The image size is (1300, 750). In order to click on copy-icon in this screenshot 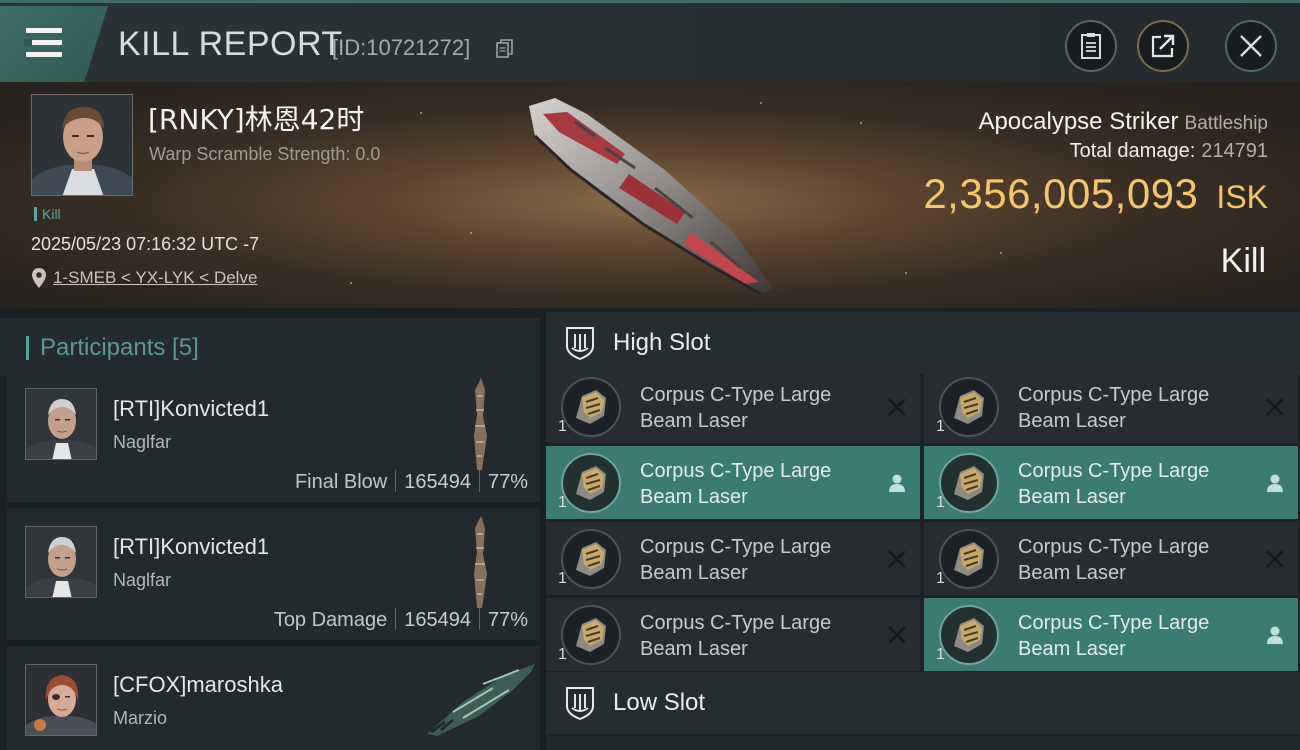, I will do `click(505, 49)`.